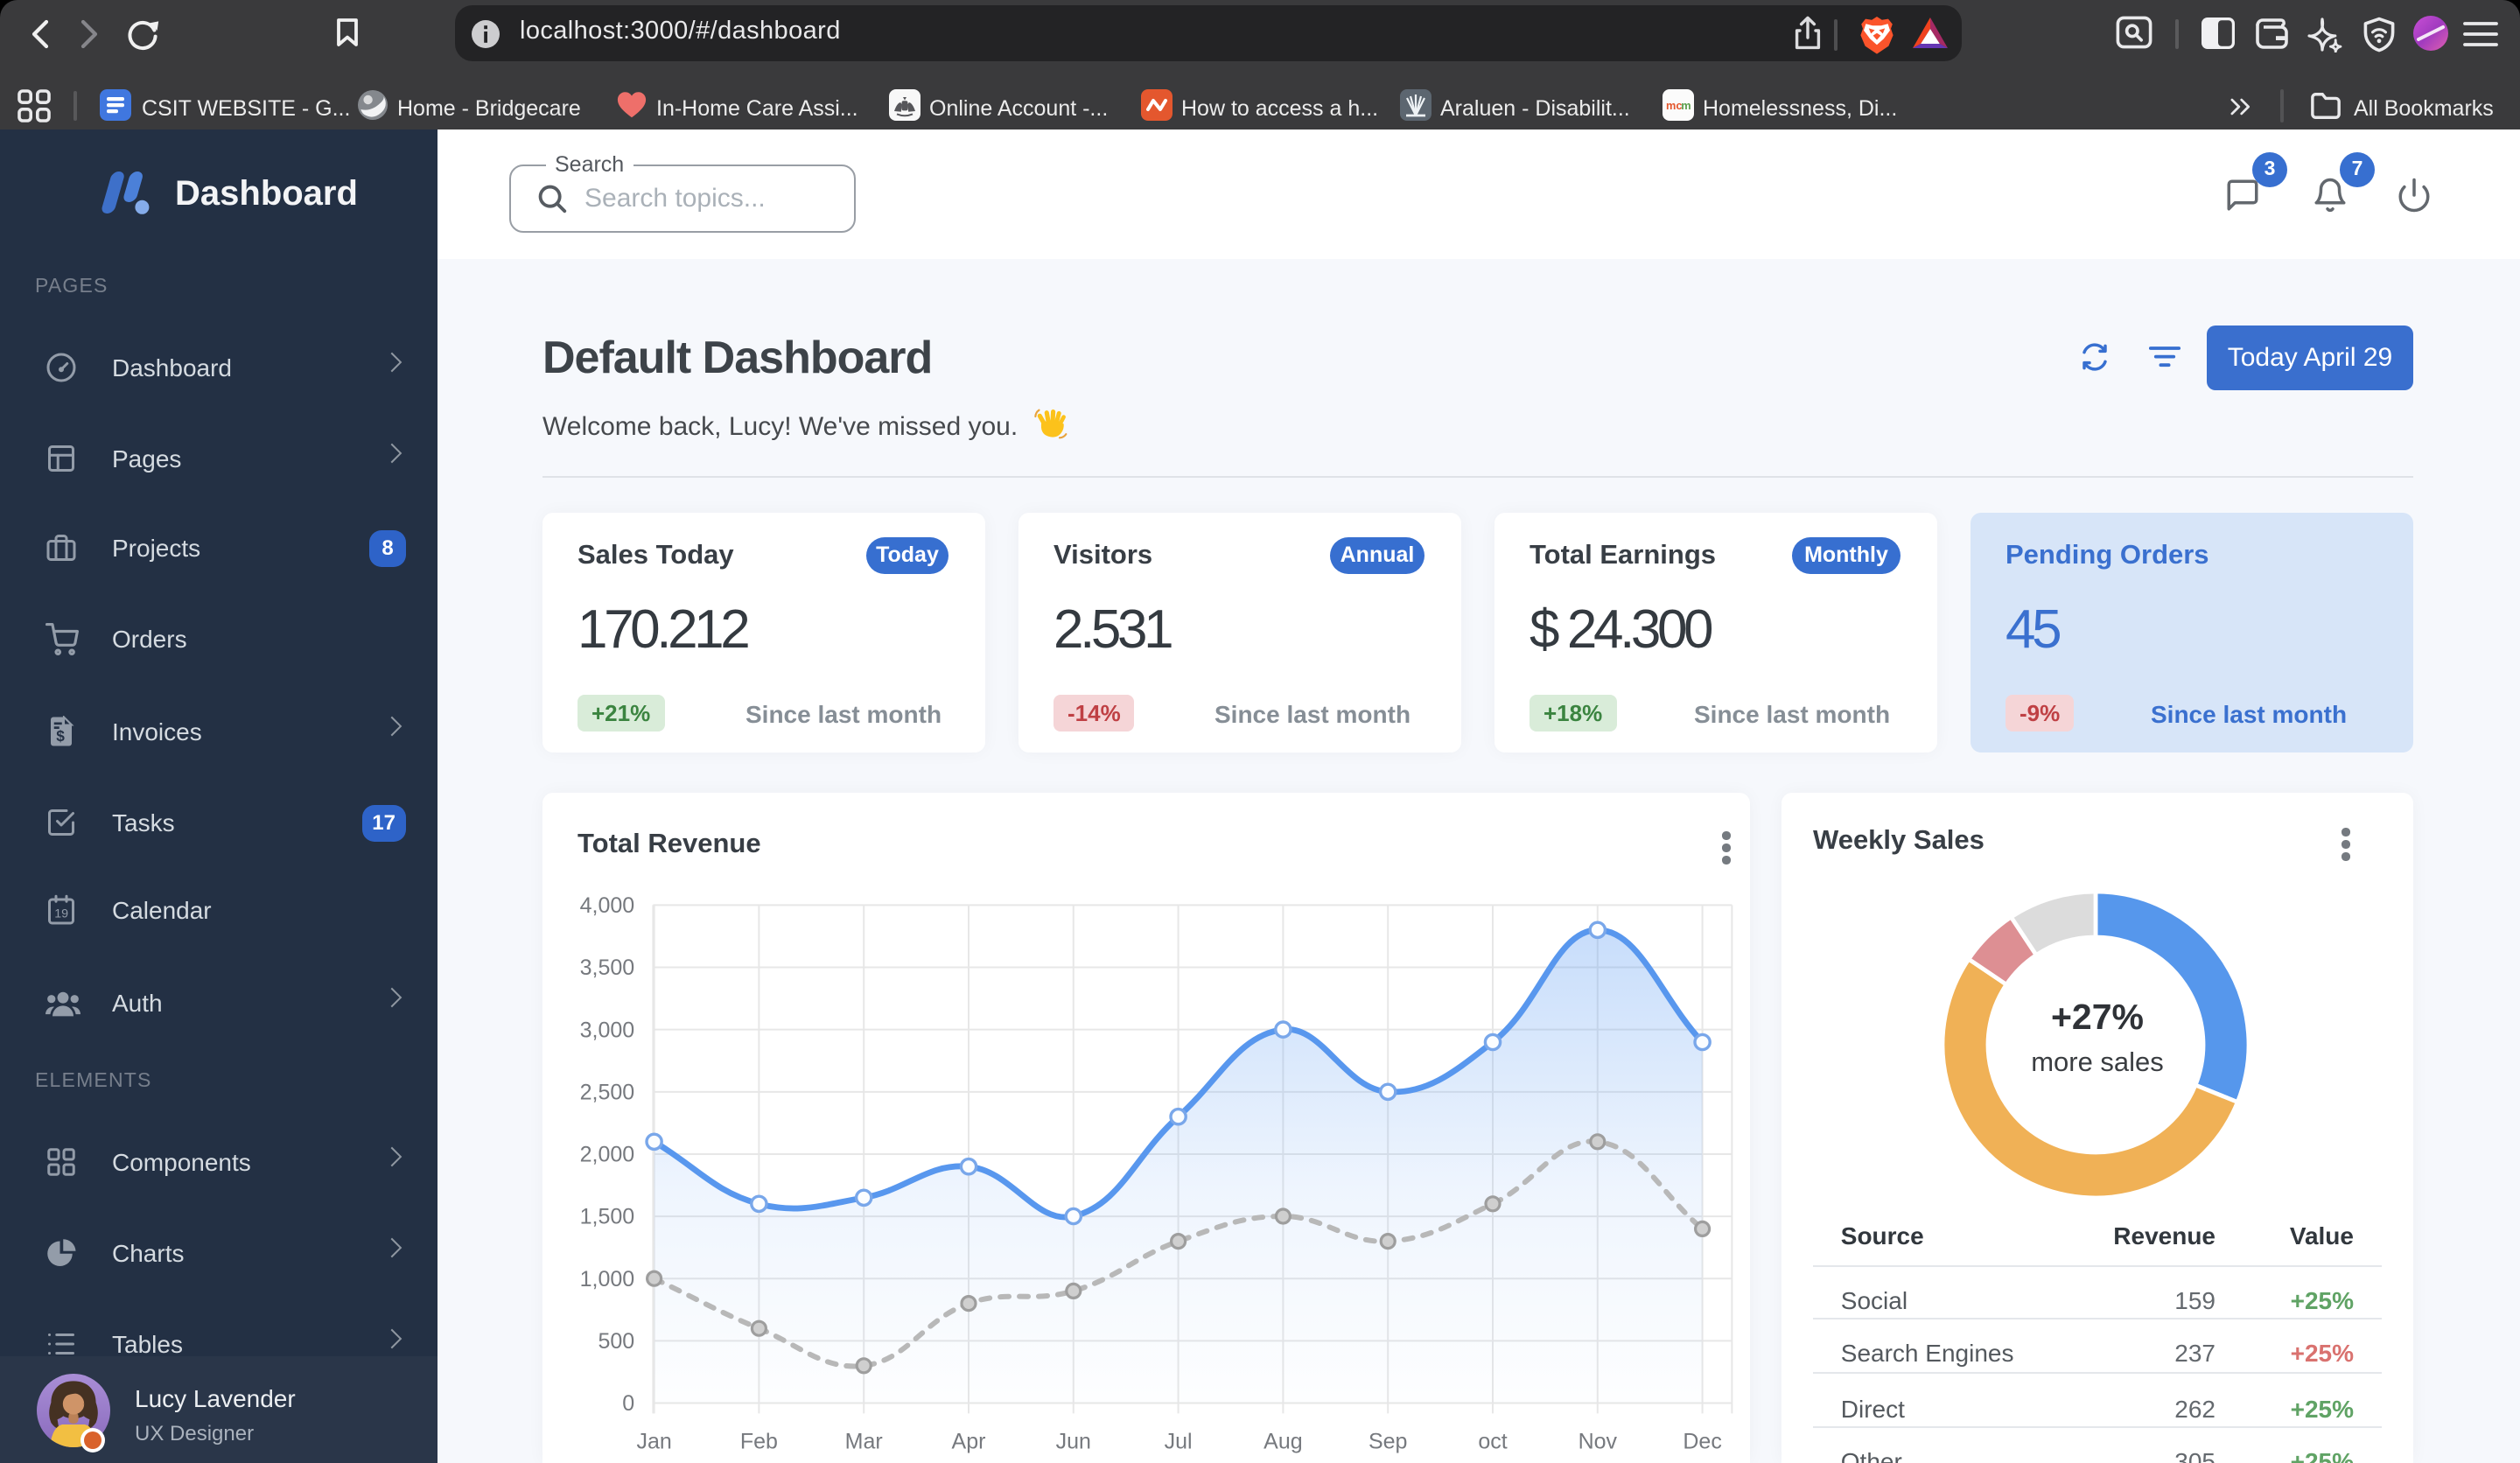 This screenshot has width=2520, height=1463. Describe the element at coordinates (628, 1403) in the screenshot. I see `svg-text: 0` at that location.